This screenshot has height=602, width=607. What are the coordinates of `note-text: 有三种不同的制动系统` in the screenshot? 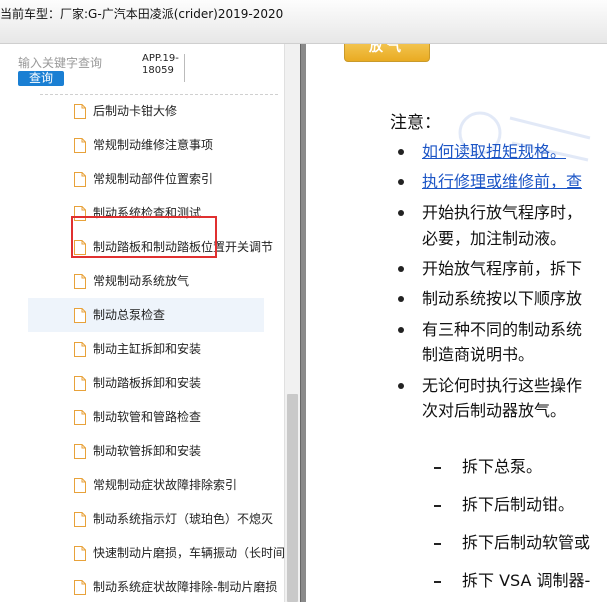 It's located at (502, 329).